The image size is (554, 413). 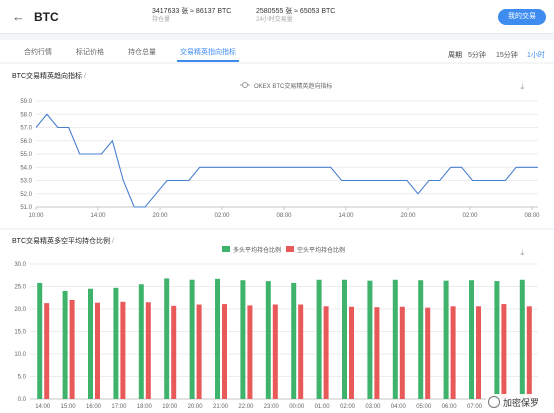 What do you see at coordinates (94, 407) in the screenshot?
I see `x-tick-label: 16:00` at bounding box center [94, 407].